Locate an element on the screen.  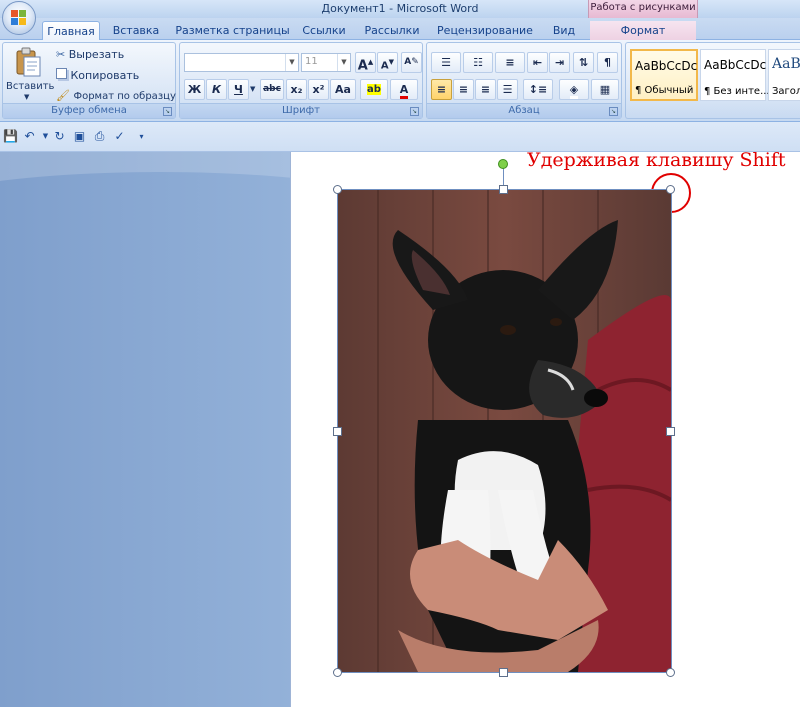
tab-view: Вид is located at coordinates (564, 30).